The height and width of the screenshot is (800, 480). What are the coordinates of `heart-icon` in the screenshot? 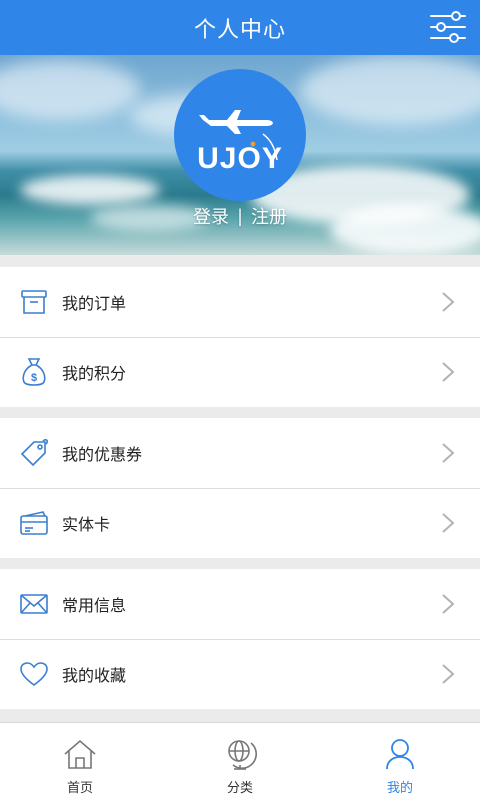 It's located at (34, 674).